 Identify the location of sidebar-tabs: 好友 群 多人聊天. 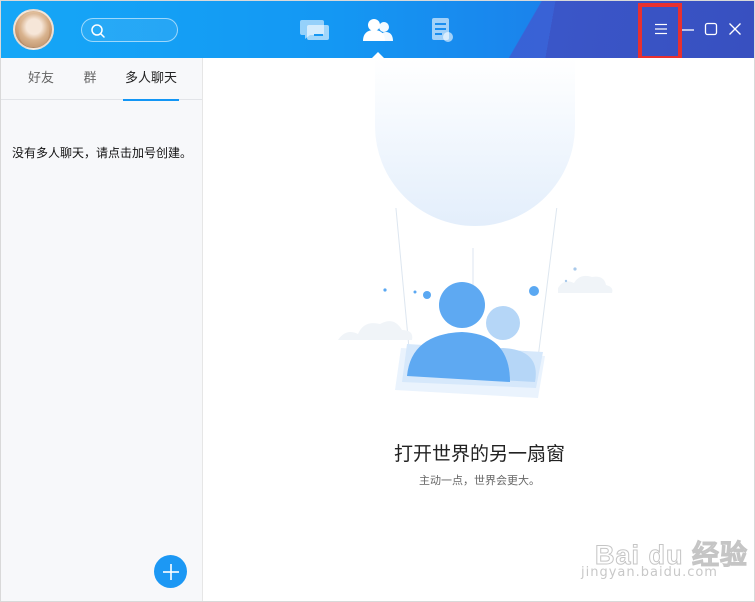
(101, 79).